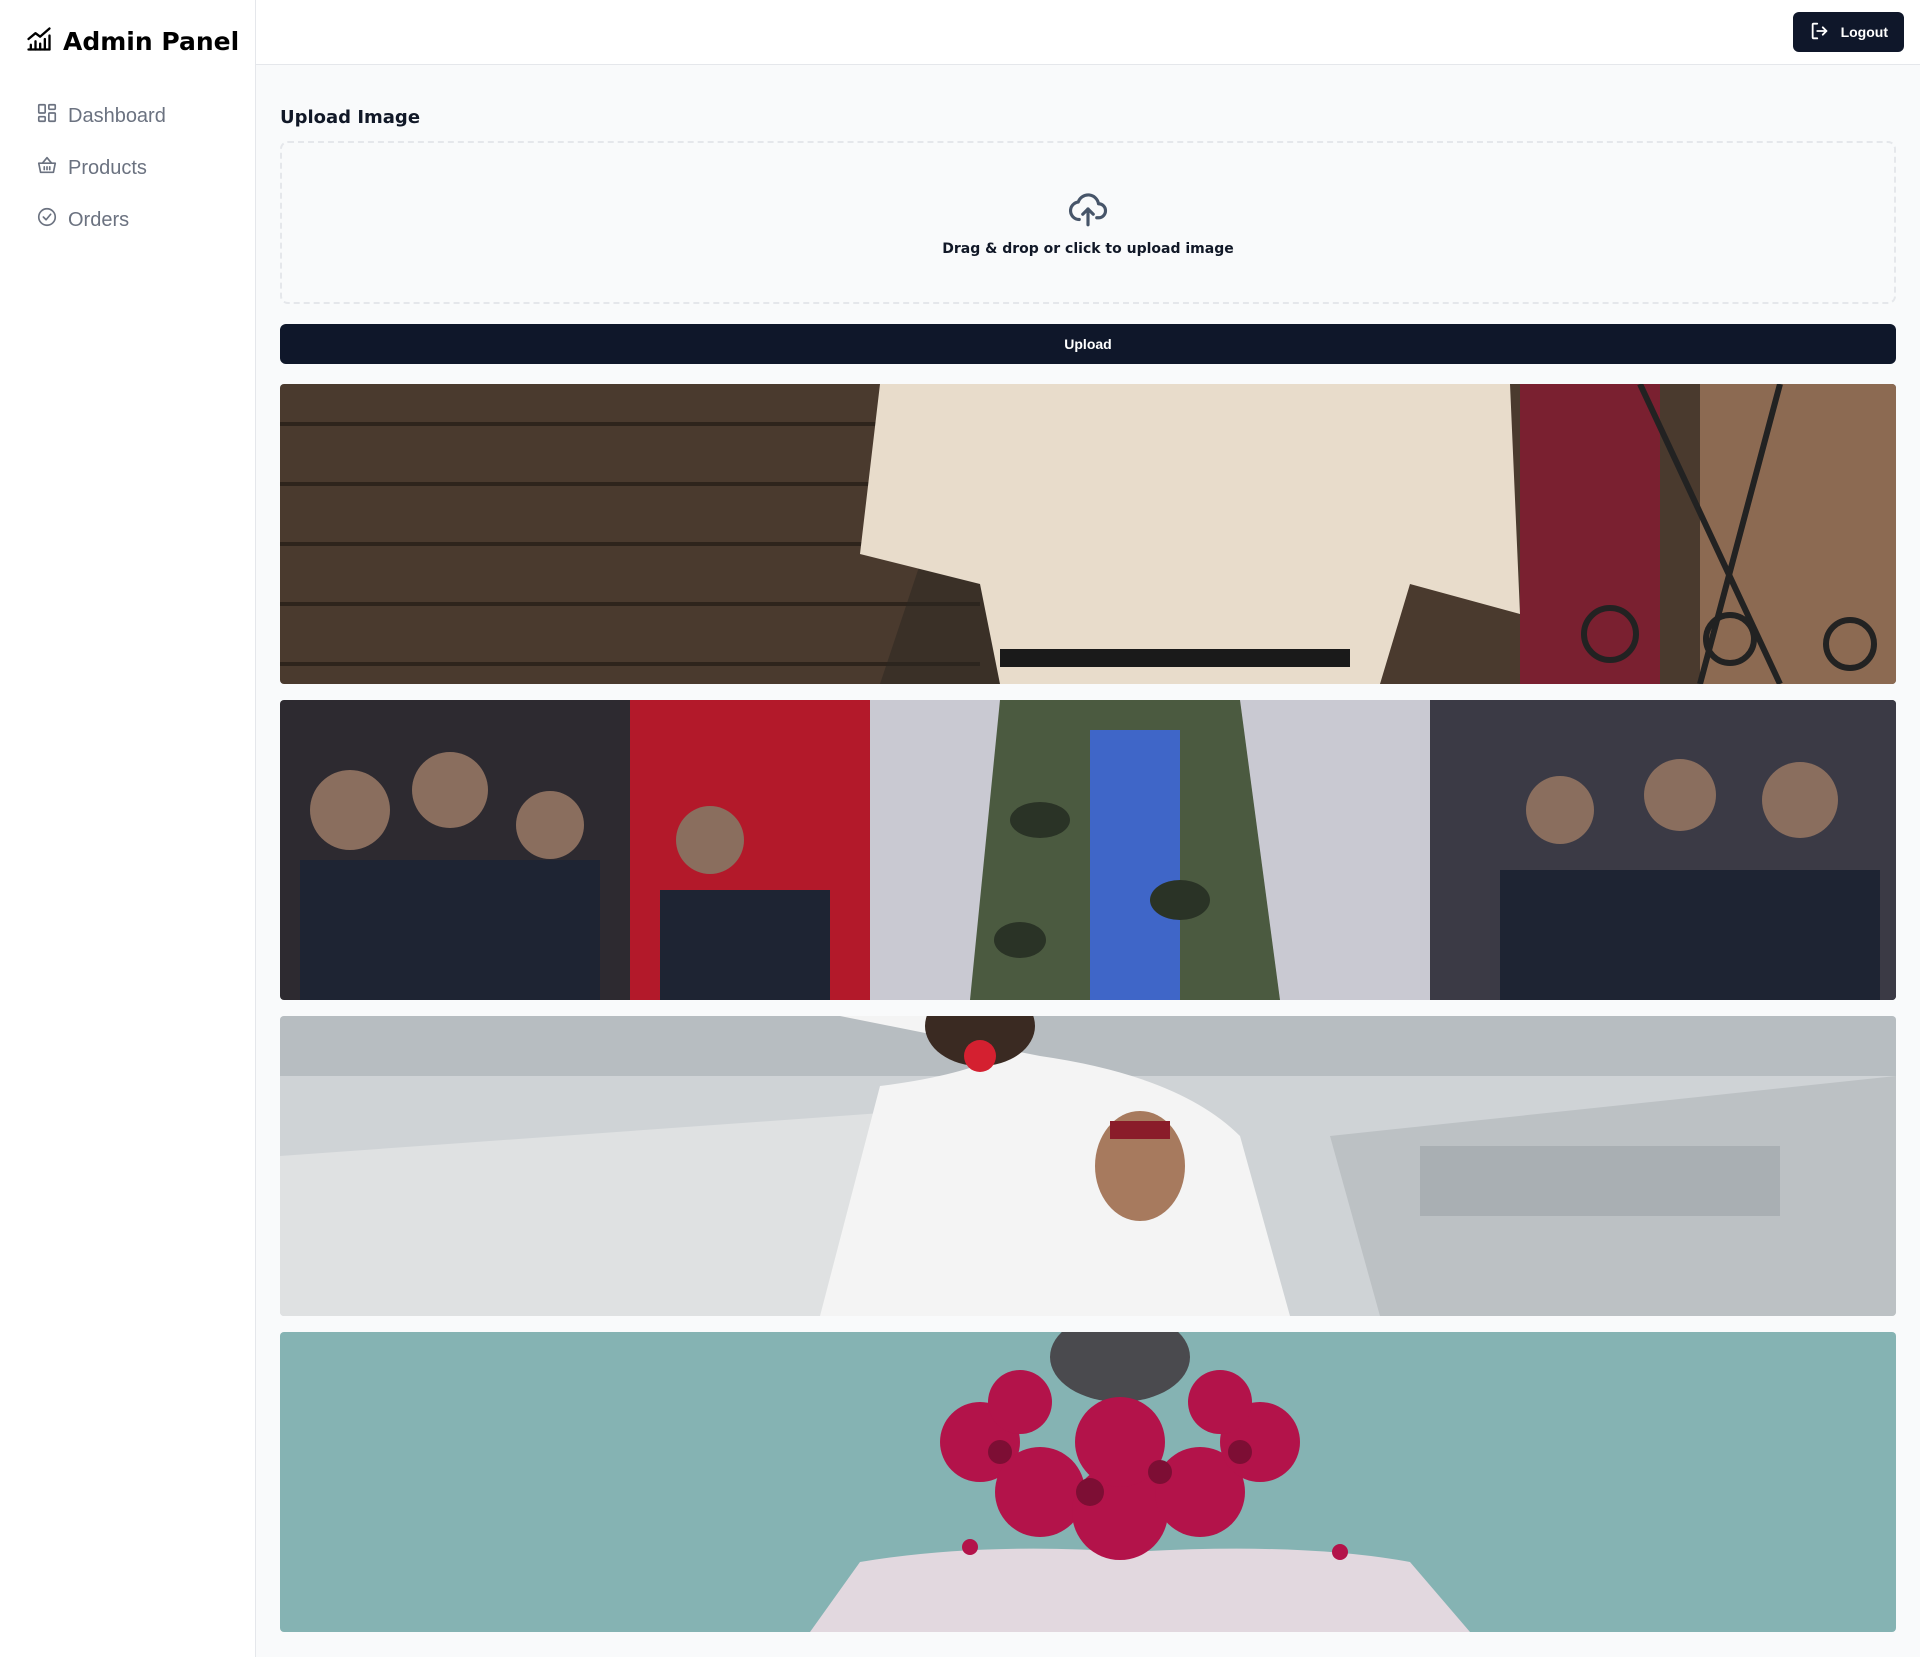 This screenshot has width=1920, height=1657. I want to click on sidebar-item-products: Products, so click(127, 168).